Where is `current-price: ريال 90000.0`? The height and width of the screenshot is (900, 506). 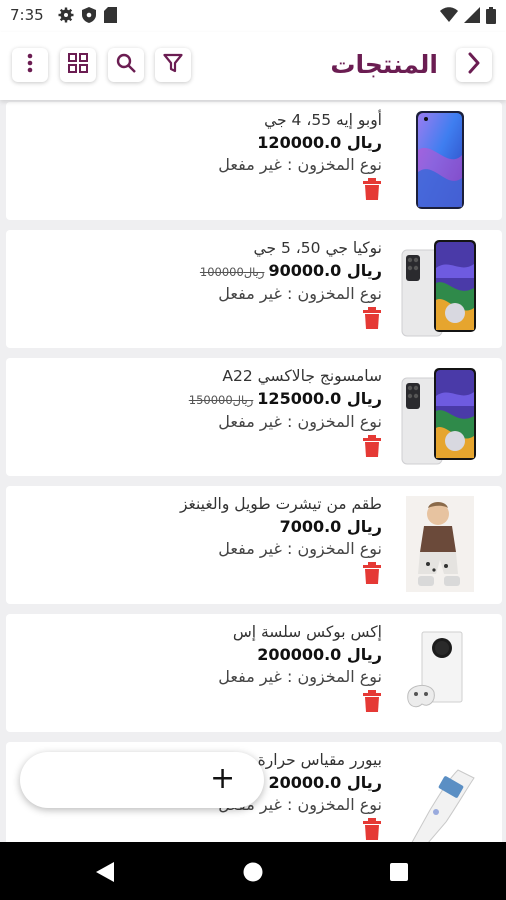
current-price: ريال 90000.0 is located at coordinates (325, 270).